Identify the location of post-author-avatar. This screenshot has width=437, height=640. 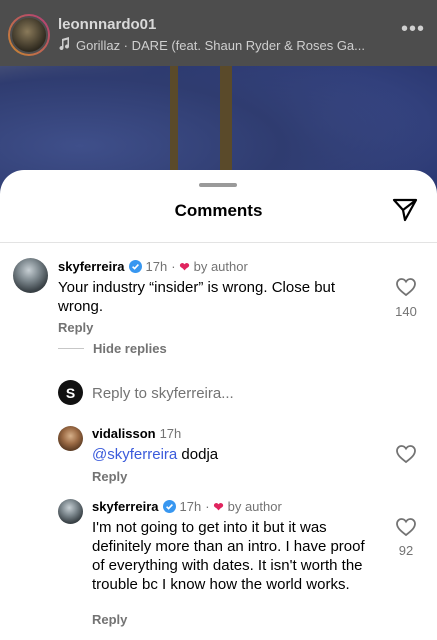
(29, 35).